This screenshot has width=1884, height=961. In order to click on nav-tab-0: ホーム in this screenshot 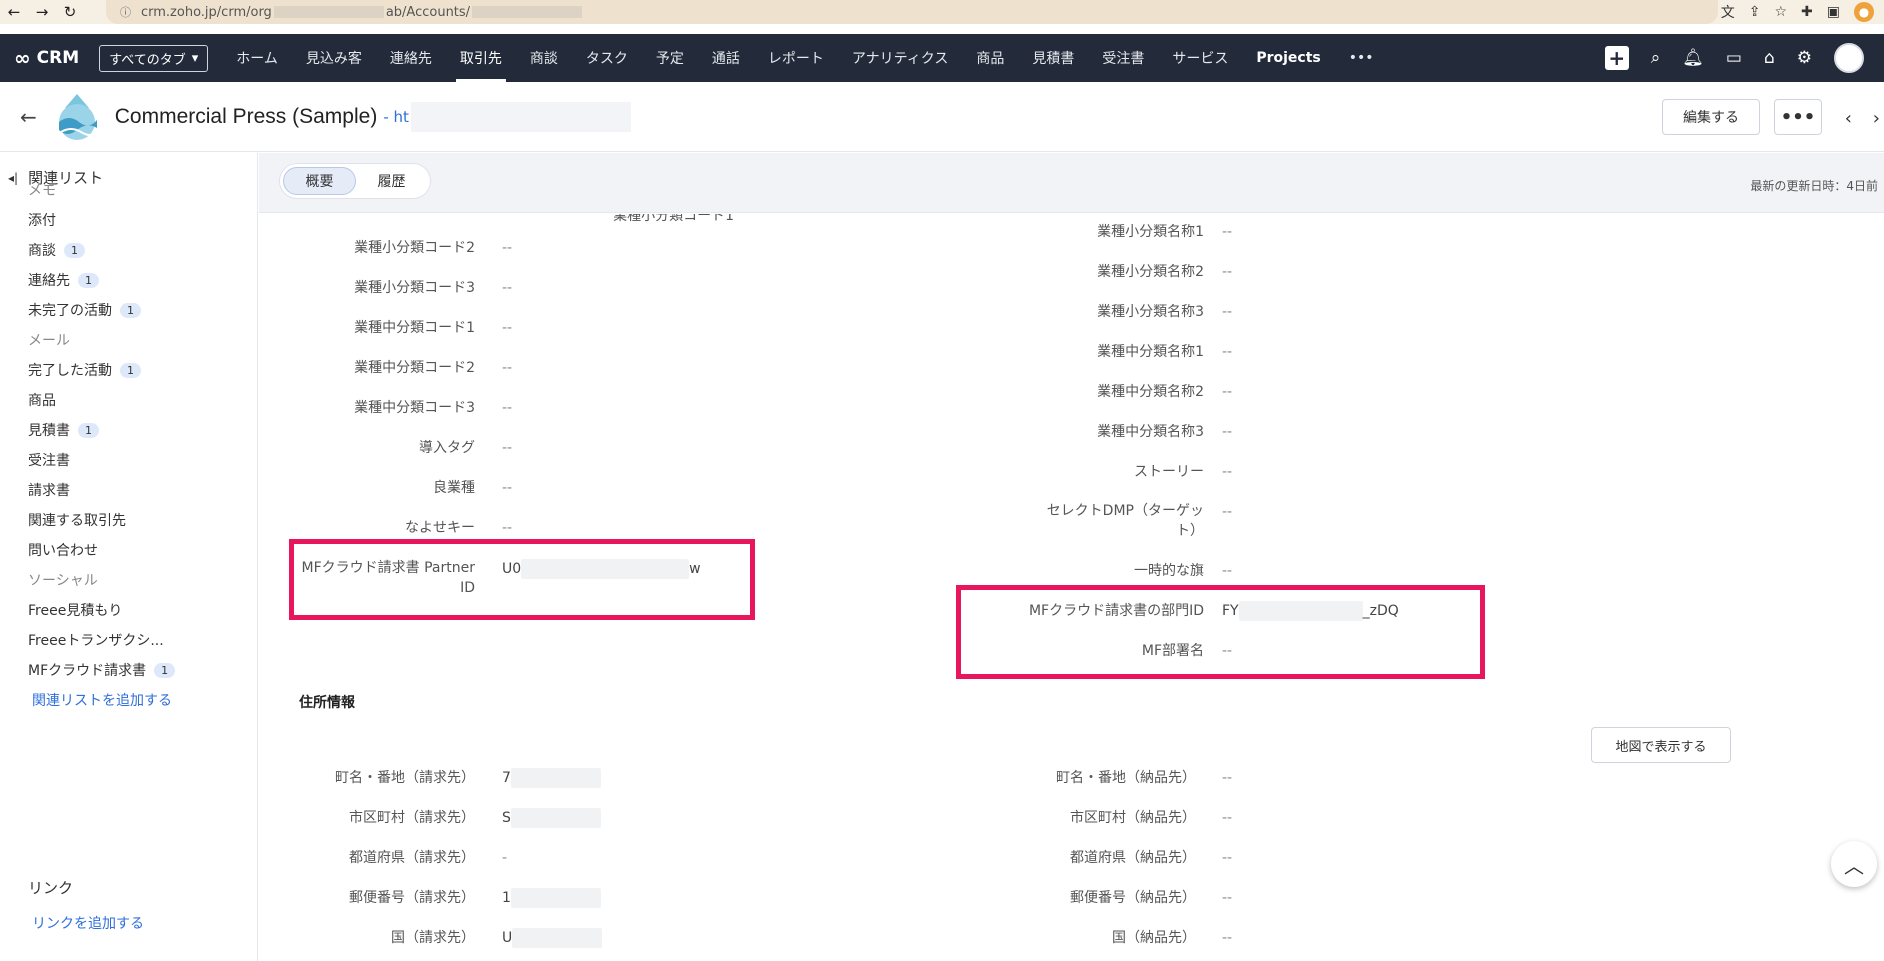, I will do `click(257, 58)`.